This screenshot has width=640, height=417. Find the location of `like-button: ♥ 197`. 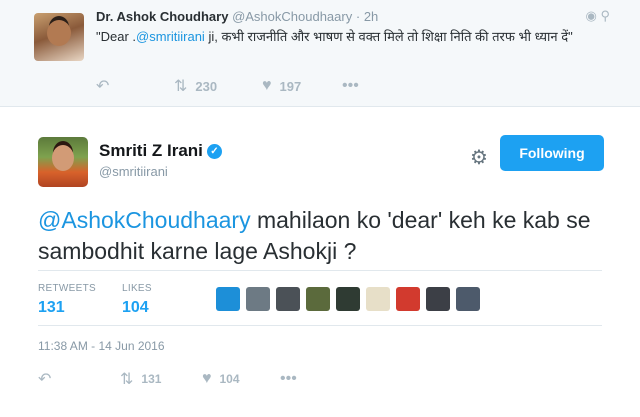

like-button: ♥ 197 is located at coordinates (302, 86).